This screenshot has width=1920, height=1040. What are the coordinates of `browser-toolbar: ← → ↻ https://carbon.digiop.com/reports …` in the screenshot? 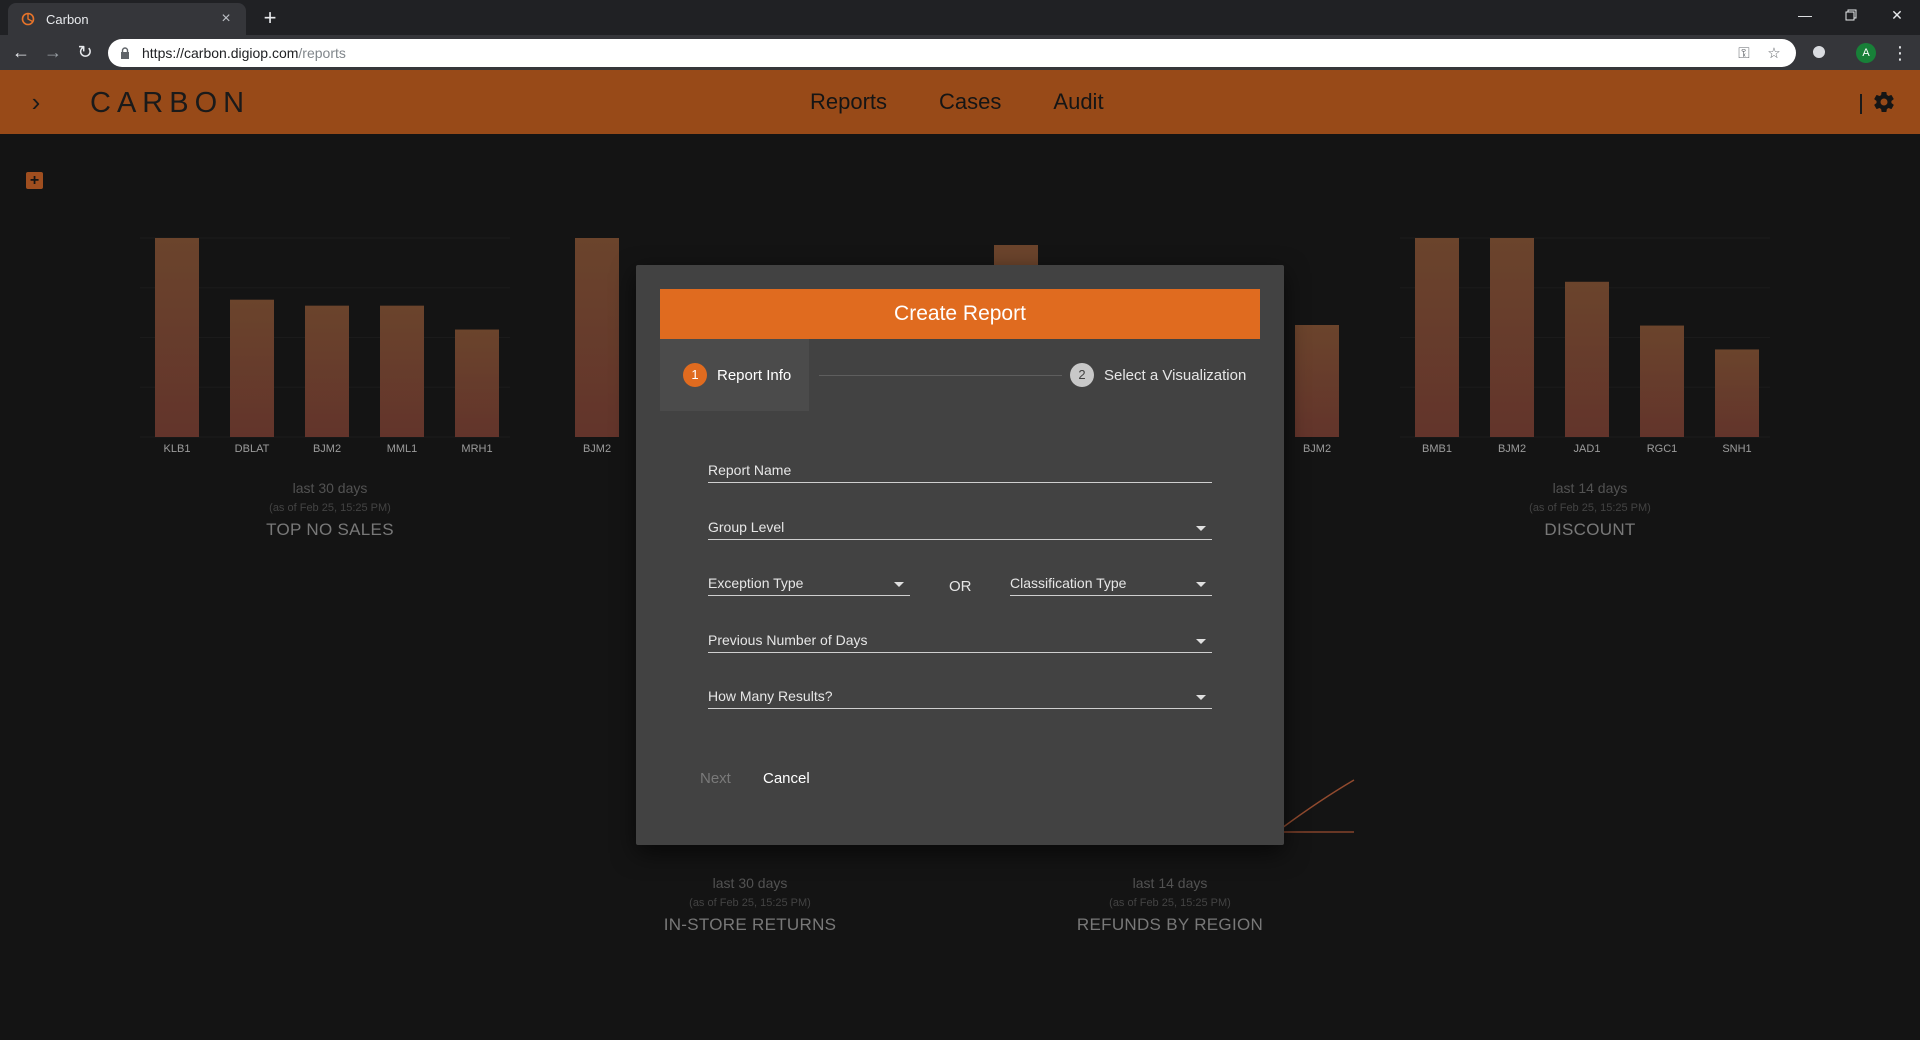 It's located at (960, 52).